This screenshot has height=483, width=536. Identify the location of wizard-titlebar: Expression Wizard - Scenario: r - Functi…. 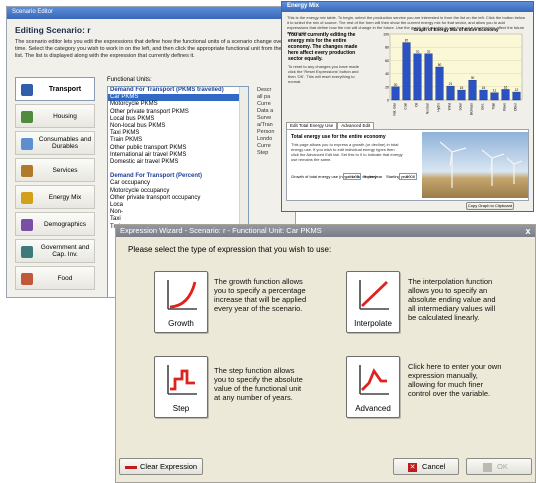
(325, 231).